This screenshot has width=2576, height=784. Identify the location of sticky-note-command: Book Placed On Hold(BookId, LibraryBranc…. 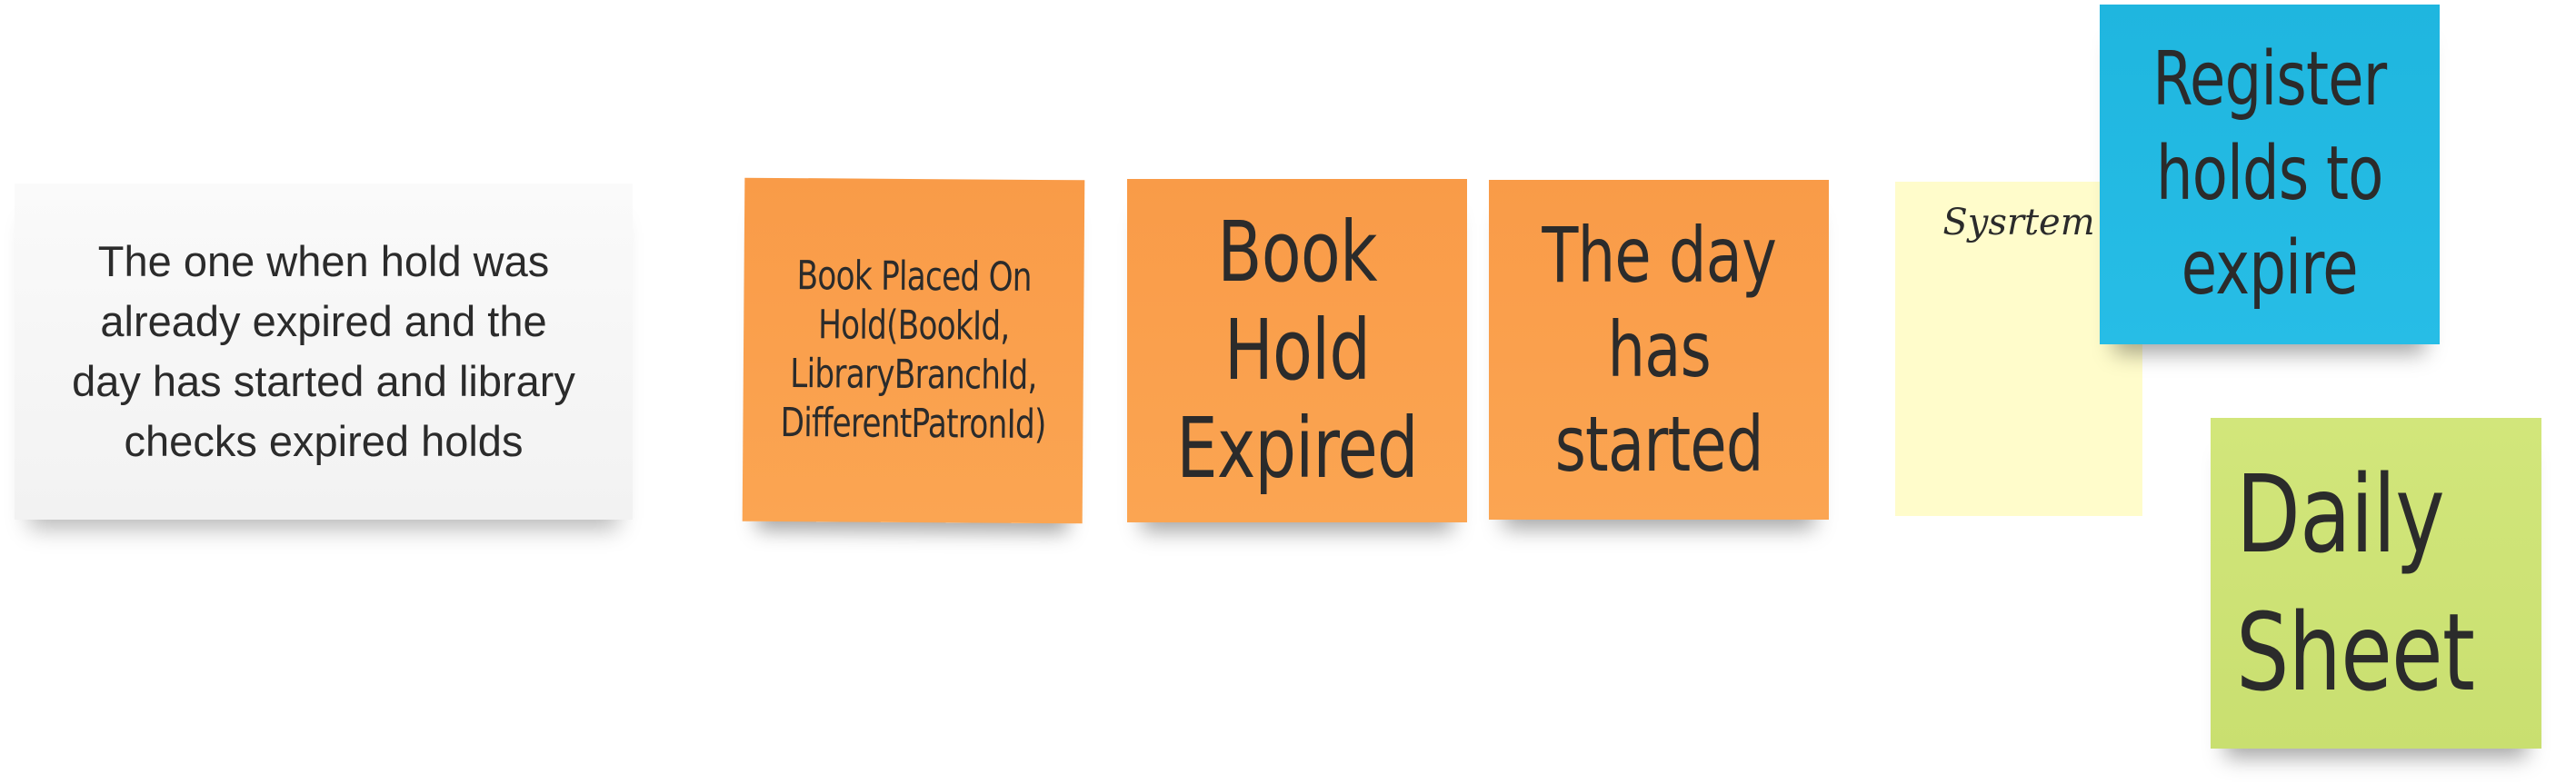
(913, 350).